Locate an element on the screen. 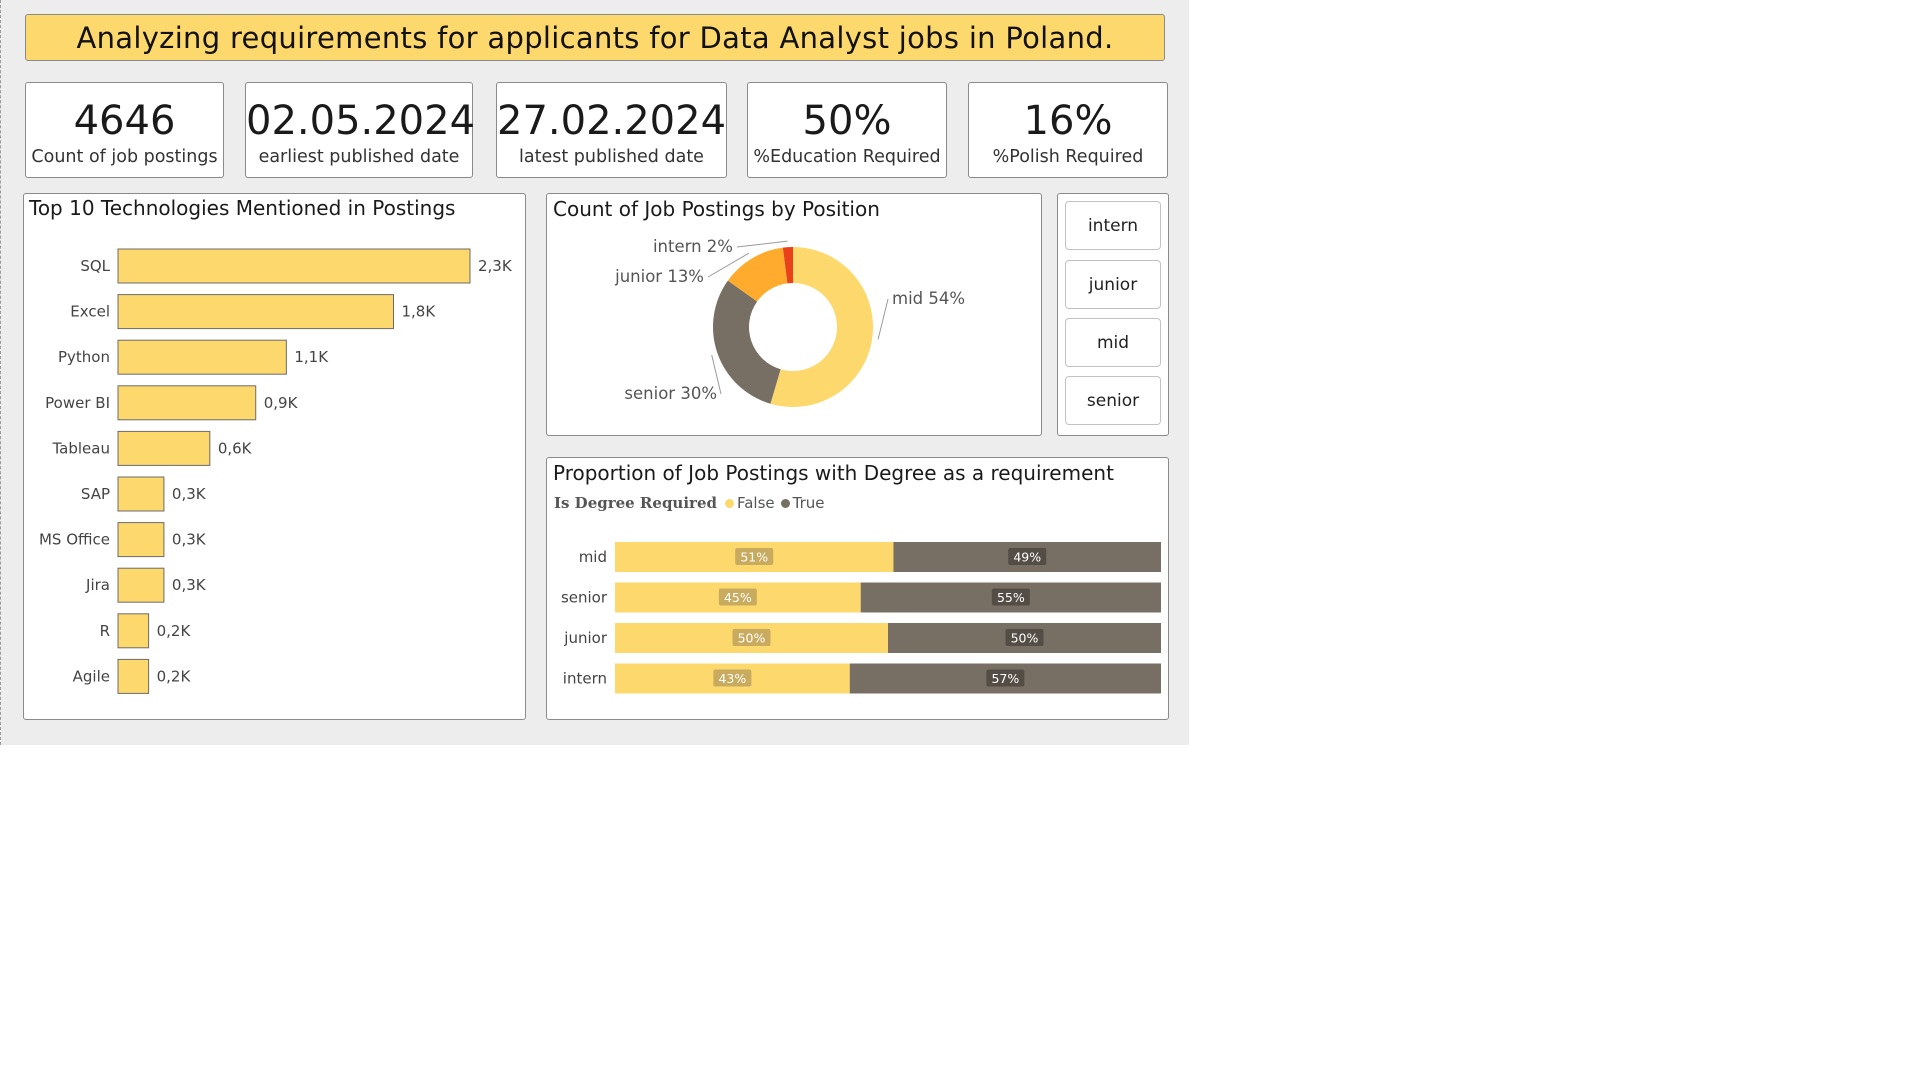  slicer-button-intern: intern is located at coordinates (1113, 225).